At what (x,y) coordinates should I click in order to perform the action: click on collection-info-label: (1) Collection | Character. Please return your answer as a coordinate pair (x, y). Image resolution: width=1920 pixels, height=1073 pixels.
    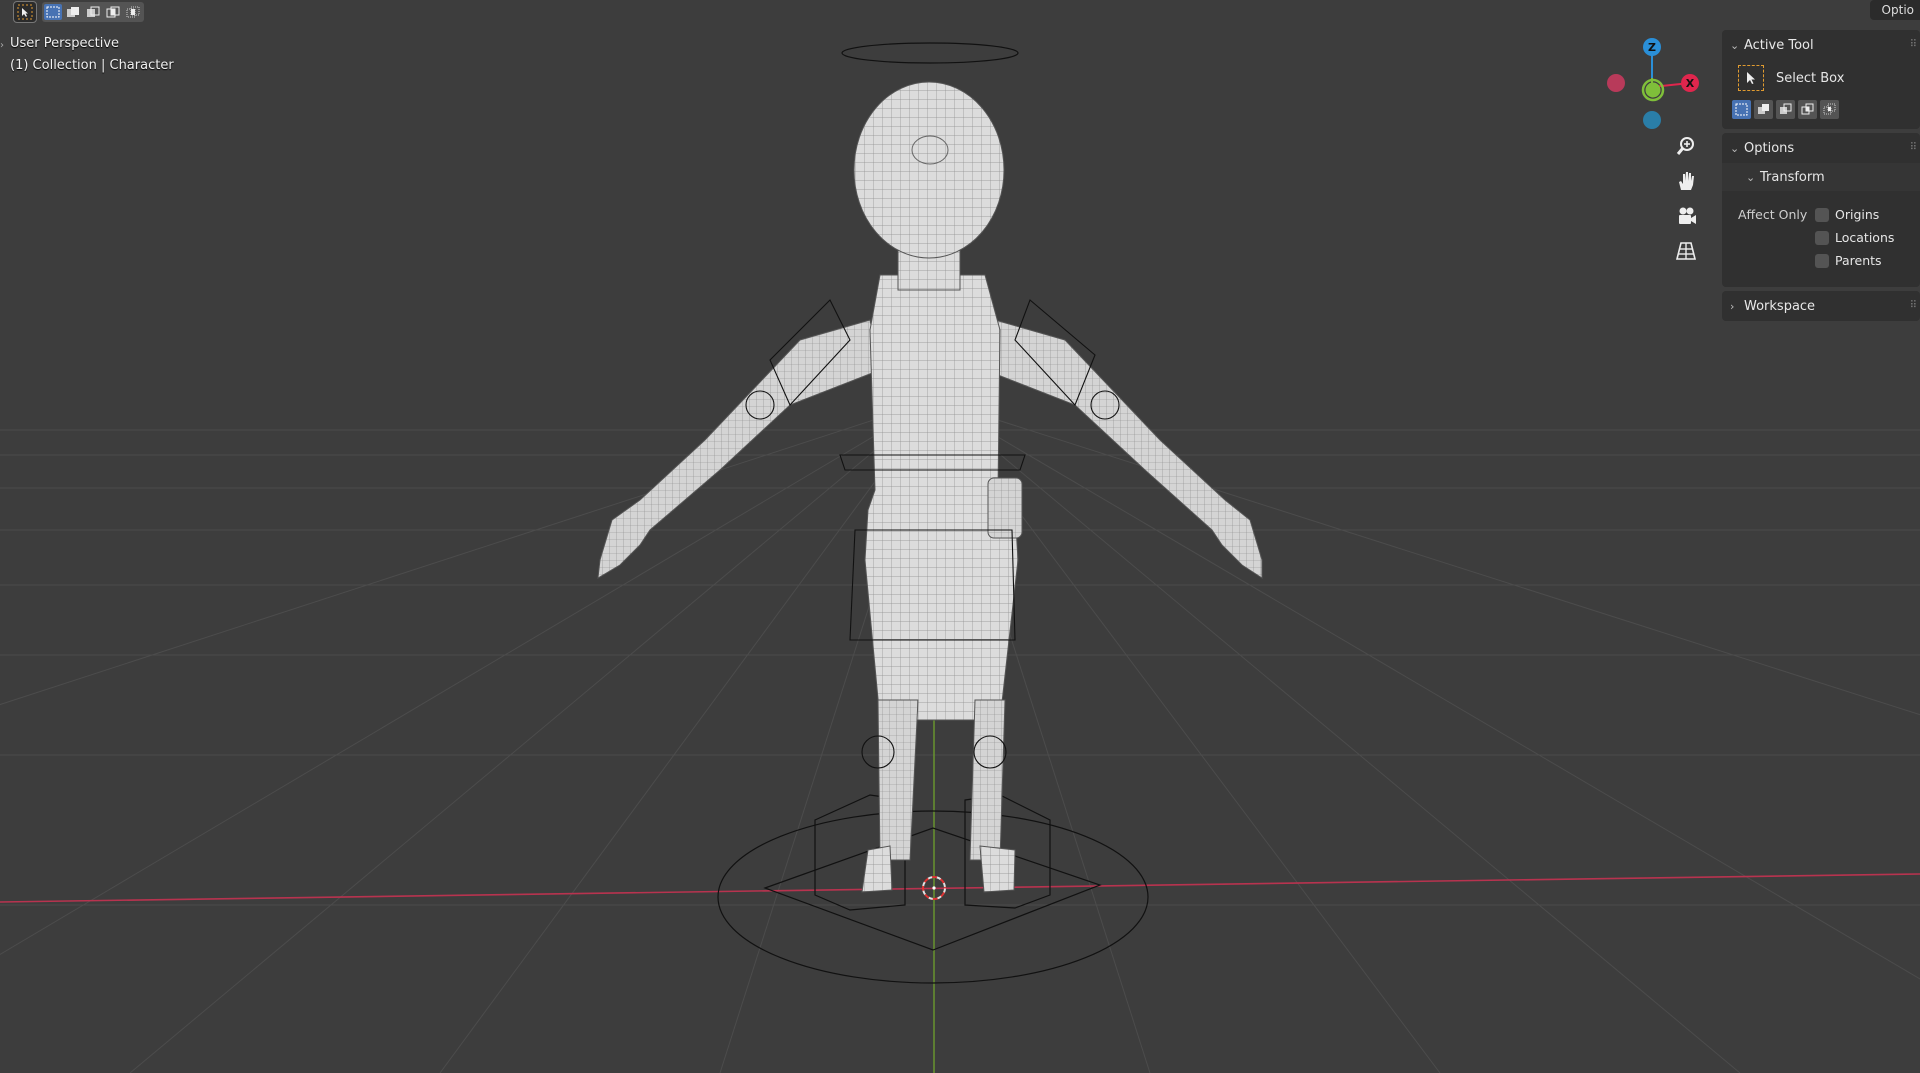
    Looking at the image, I should click on (92, 65).